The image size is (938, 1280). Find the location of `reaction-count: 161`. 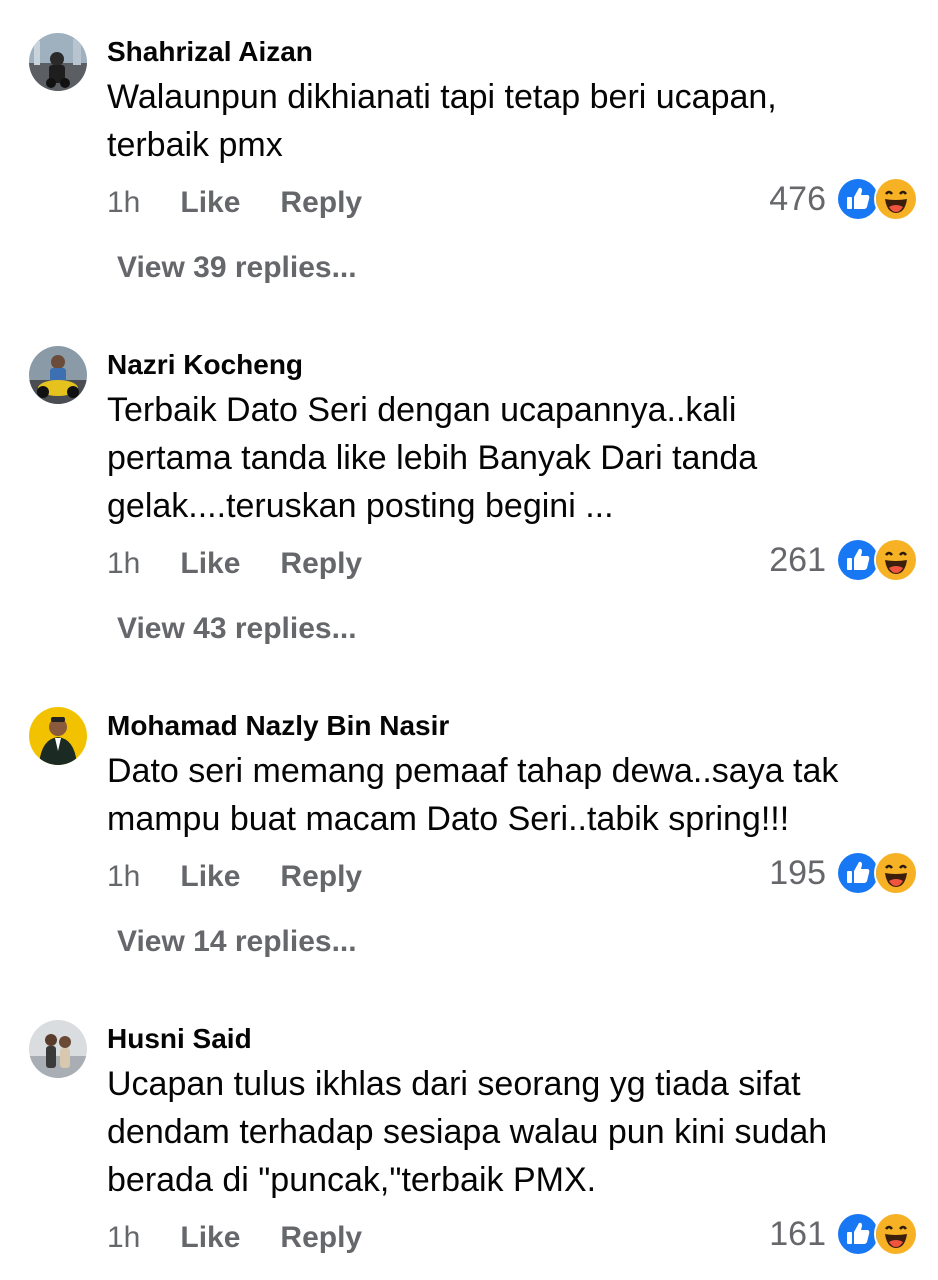

reaction-count: 161 is located at coordinates (797, 1234).